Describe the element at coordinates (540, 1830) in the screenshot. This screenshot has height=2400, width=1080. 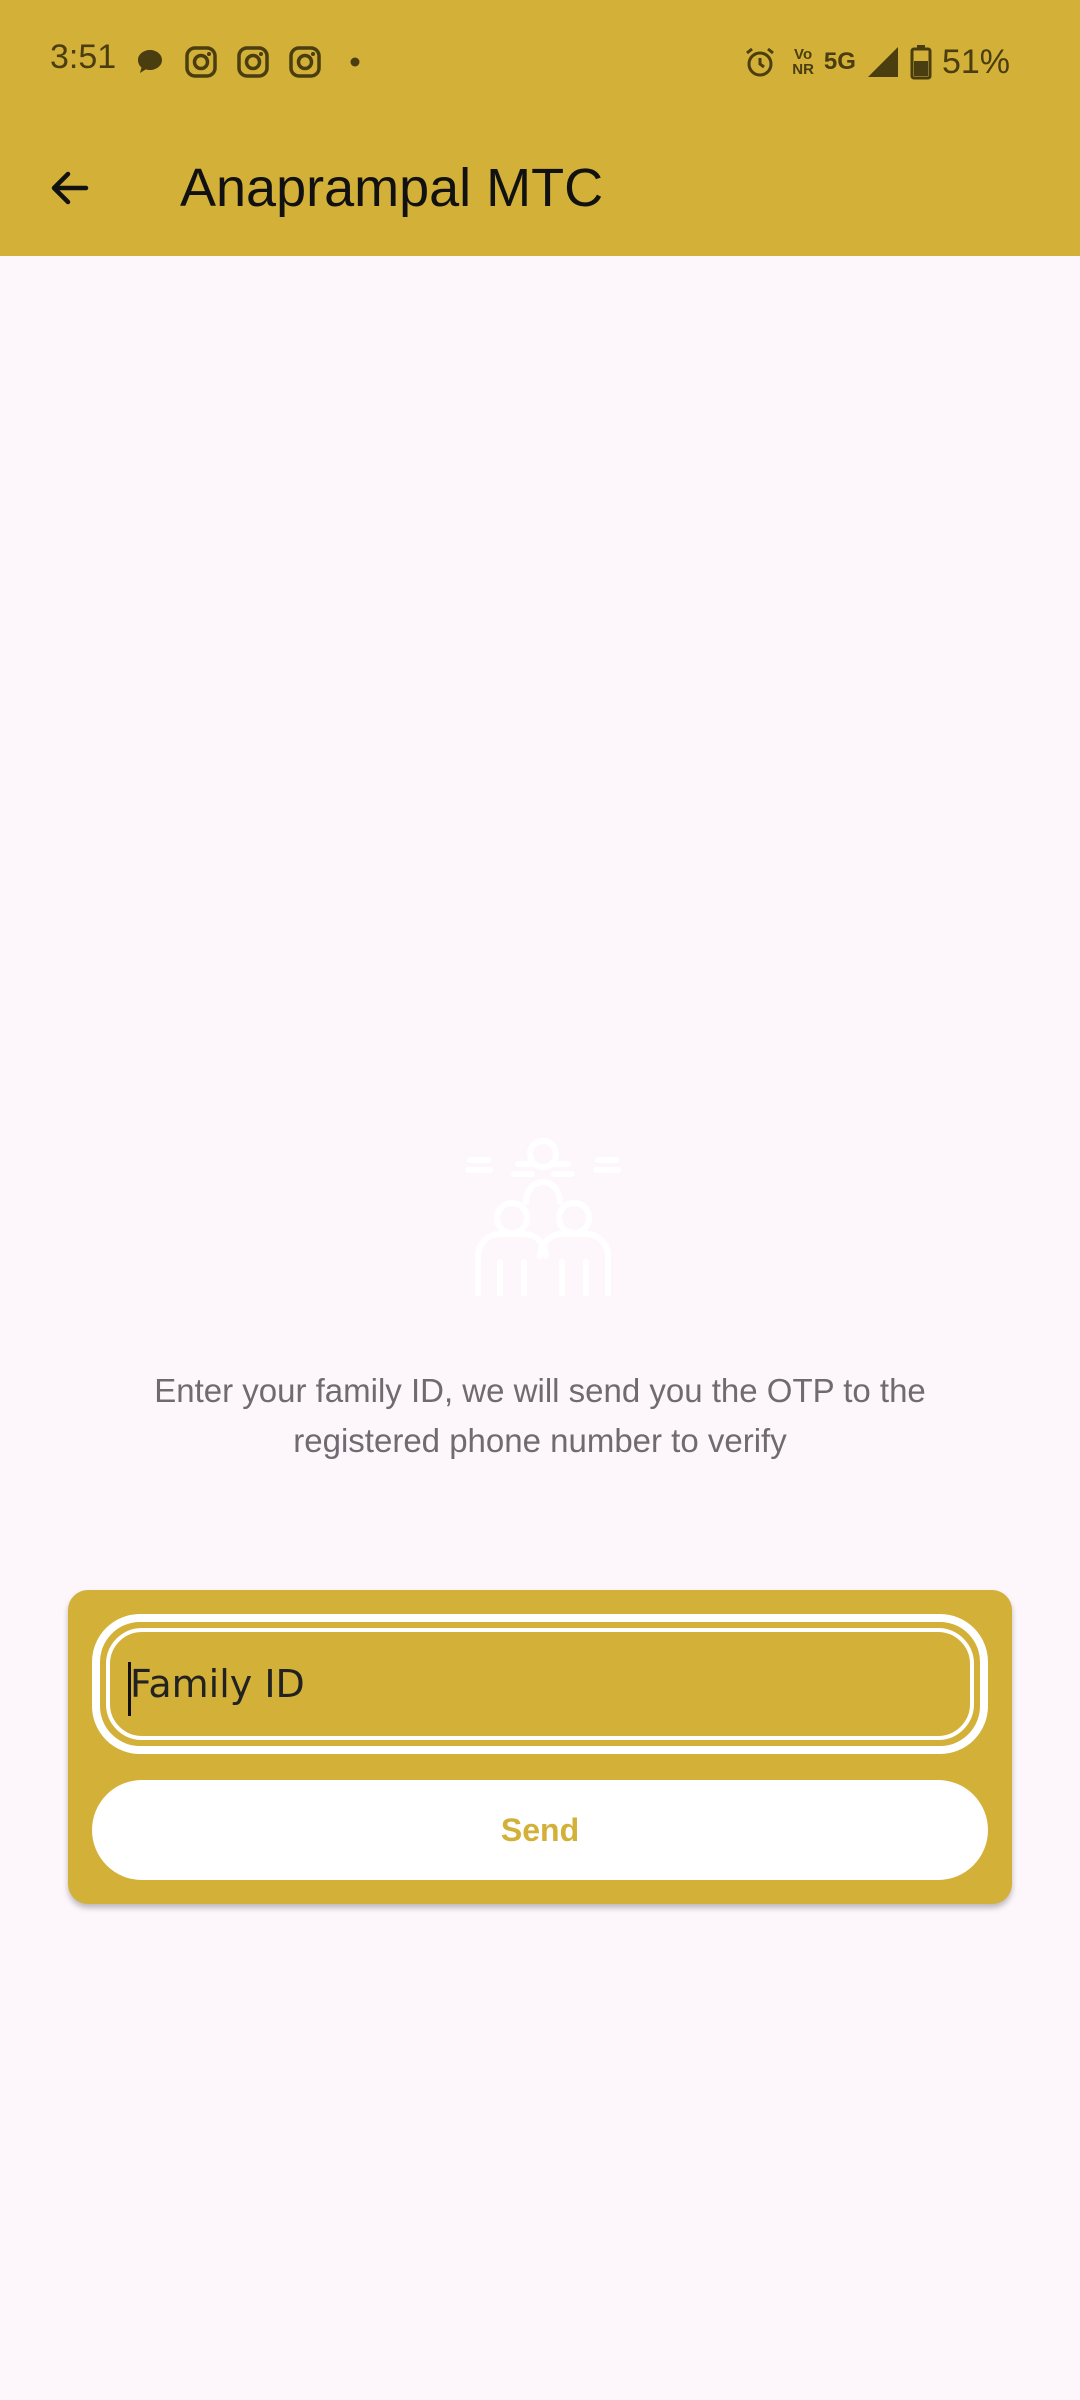
I see `send-button: Send` at that location.